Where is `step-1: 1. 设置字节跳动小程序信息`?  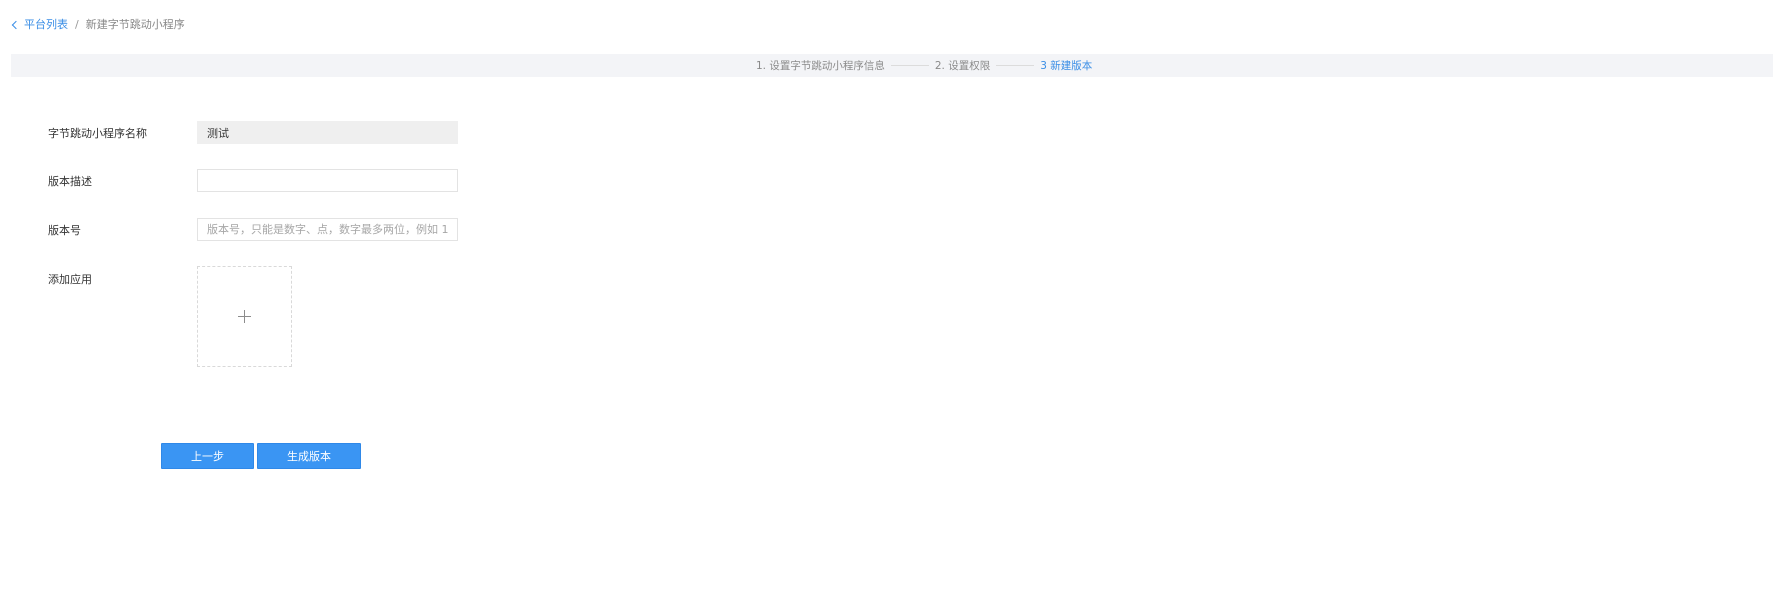 step-1: 1. 设置字节跳动小程序信息 is located at coordinates (820, 66).